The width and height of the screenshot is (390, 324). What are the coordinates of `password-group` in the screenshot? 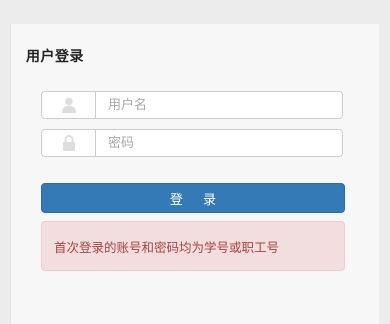 It's located at (192, 143).